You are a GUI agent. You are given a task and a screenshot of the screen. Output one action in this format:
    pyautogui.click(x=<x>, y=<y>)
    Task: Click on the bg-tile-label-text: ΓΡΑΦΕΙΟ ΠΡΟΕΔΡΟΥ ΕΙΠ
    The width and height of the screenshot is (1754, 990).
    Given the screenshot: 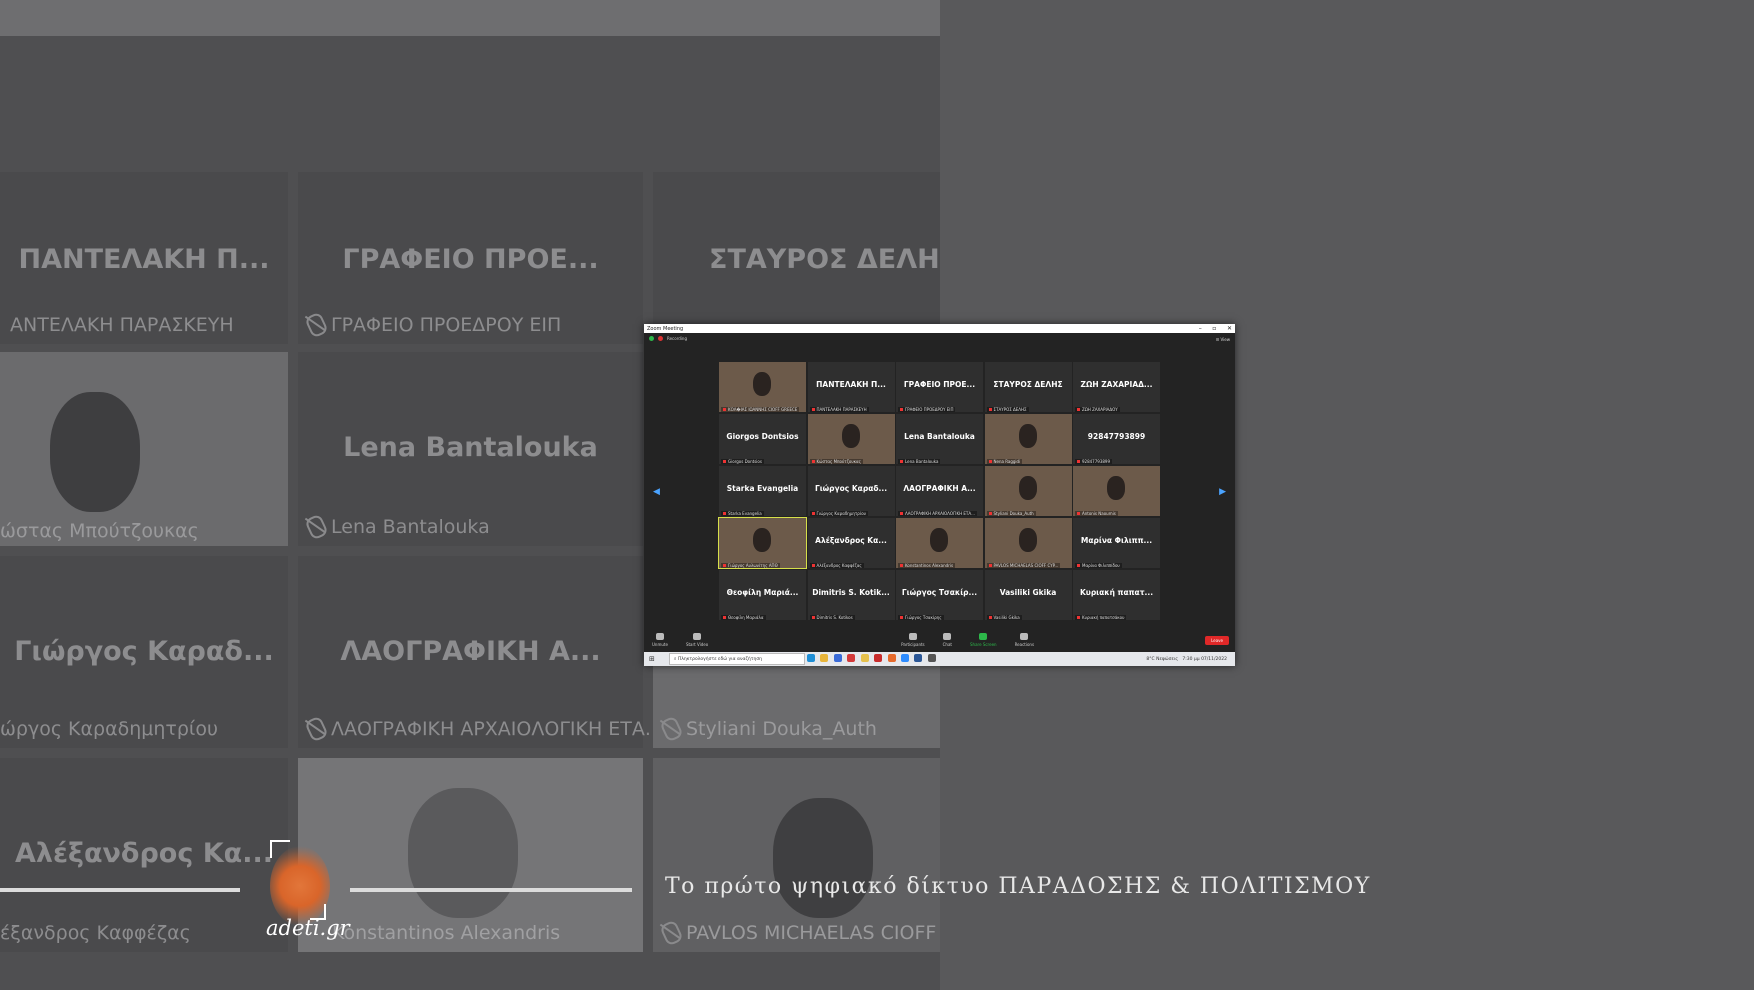 What is the action you would take?
    pyautogui.click(x=446, y=325)
    